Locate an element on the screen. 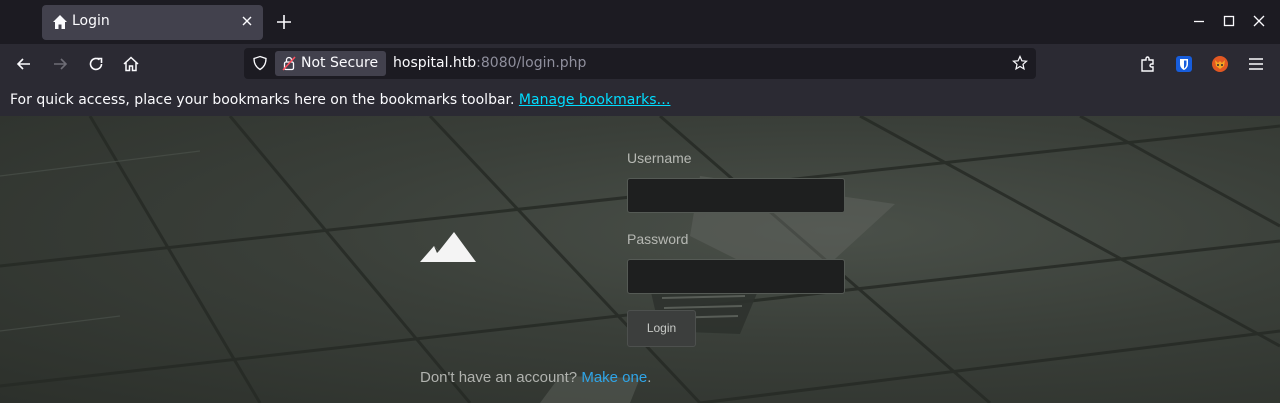  shield-icon is located at coordinates (260, 63).